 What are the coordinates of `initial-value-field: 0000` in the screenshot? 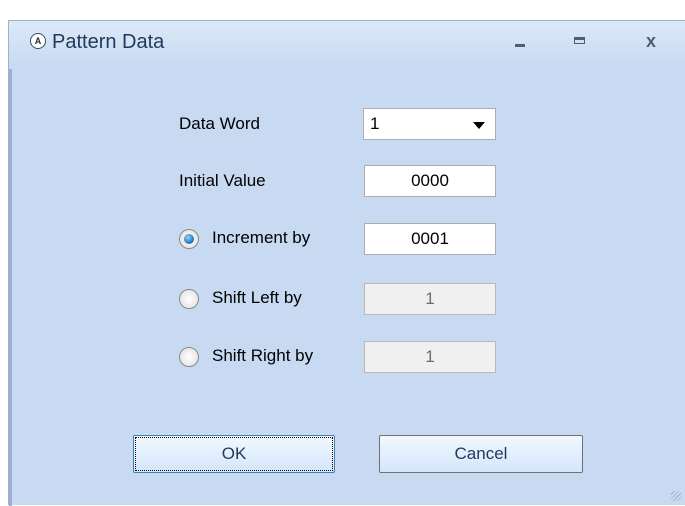 It's located at (430, 181).